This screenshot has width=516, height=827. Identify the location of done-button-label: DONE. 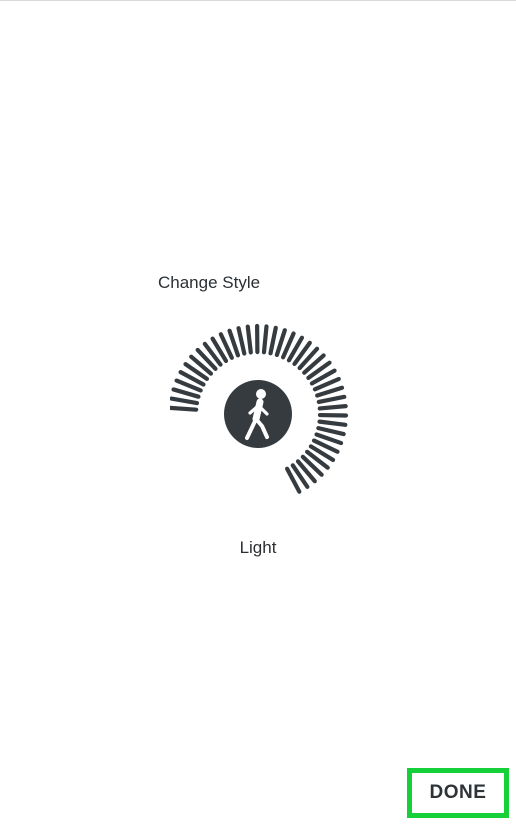
(458, 792).